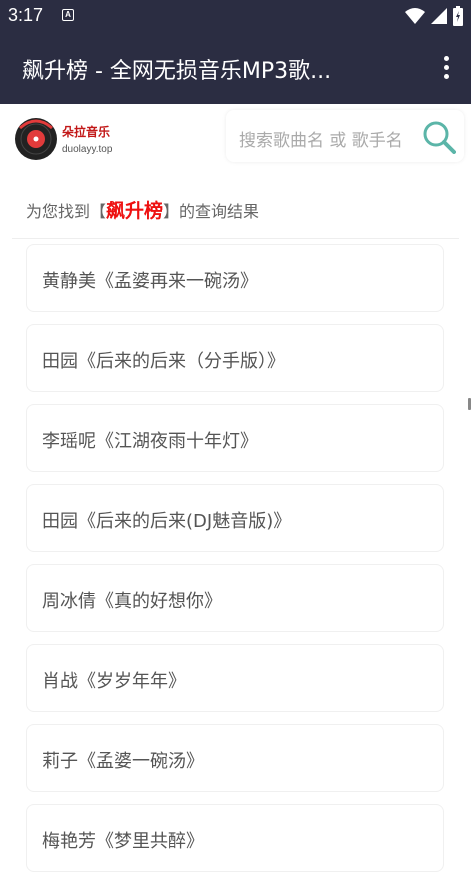  What do you see at coordinates (446, 69) in the screenshot?
I see `more-vert-icon` at bounding box center [446, 69].